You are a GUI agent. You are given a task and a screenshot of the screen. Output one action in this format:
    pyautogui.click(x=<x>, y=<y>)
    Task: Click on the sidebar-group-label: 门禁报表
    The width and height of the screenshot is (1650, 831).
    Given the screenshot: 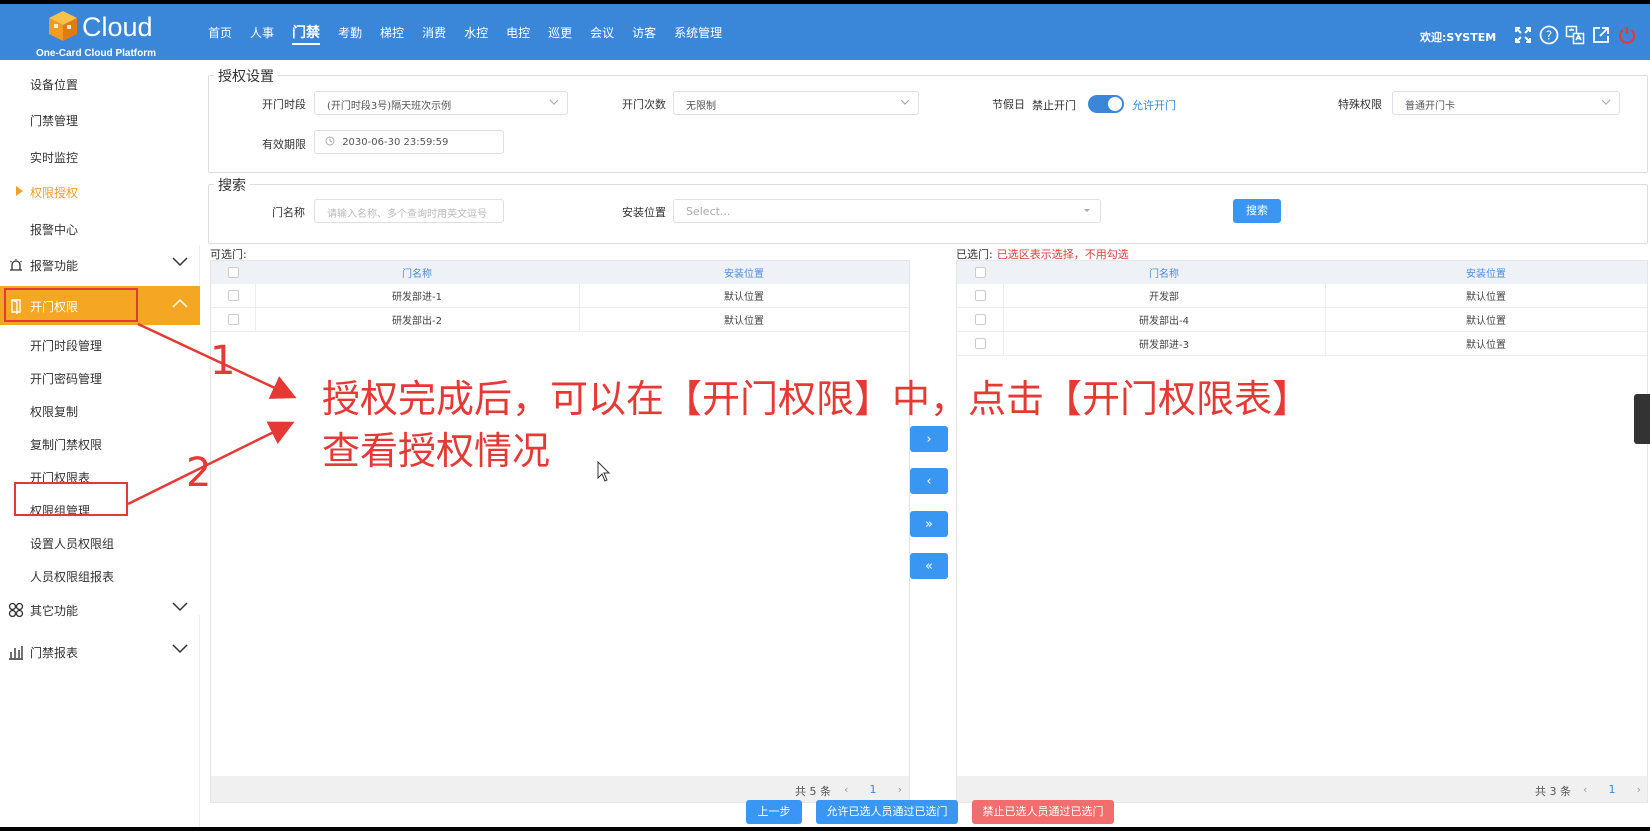 What is the action you would take?
    pyautogui.click(x=54, y=652)
    